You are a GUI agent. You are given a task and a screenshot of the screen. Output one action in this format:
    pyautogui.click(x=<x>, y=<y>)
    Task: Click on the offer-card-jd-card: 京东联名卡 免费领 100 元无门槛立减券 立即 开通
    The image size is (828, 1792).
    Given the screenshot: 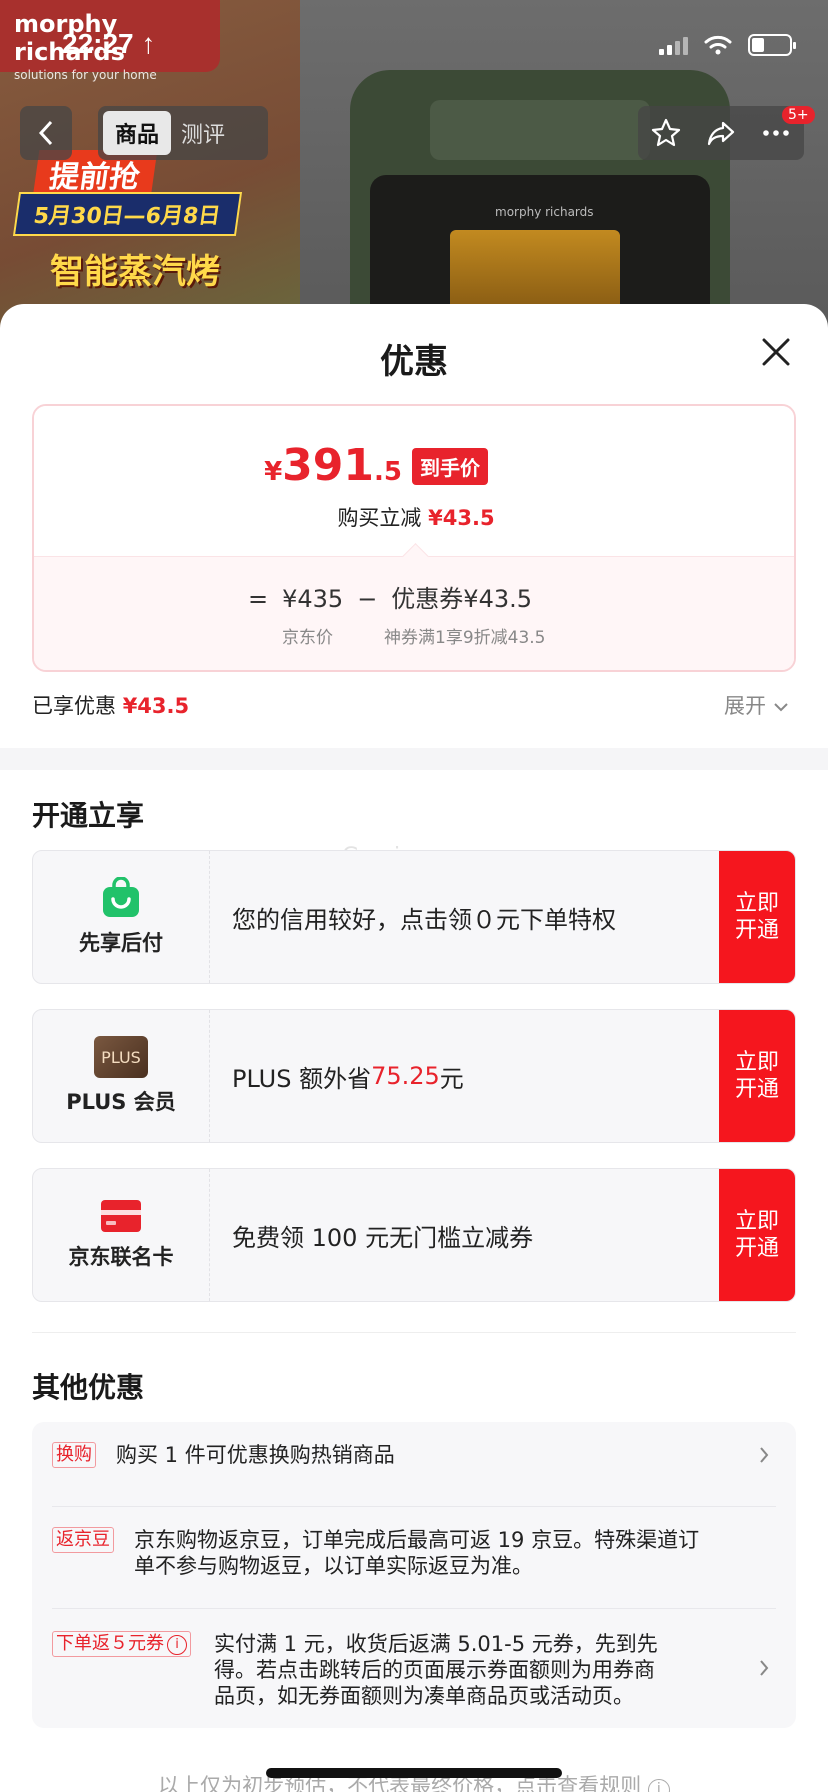 What is the action you would take?
    pyautogui.click(x=414, y=1235)
    